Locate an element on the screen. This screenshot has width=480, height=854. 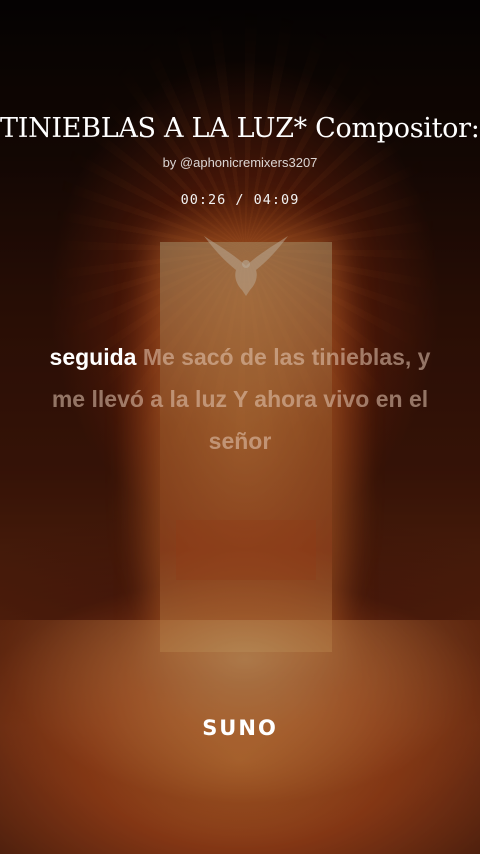
playback-time: 00:26 / 04:09 is located at coordinates (240, 200).